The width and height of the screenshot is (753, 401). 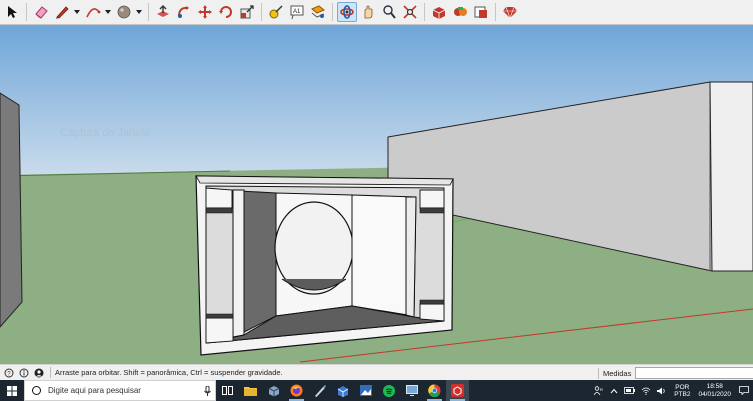 What do you see at coordinates (434, 390) in the screenshot?
I see `chrome-icon` at bounding box center [434, 390].